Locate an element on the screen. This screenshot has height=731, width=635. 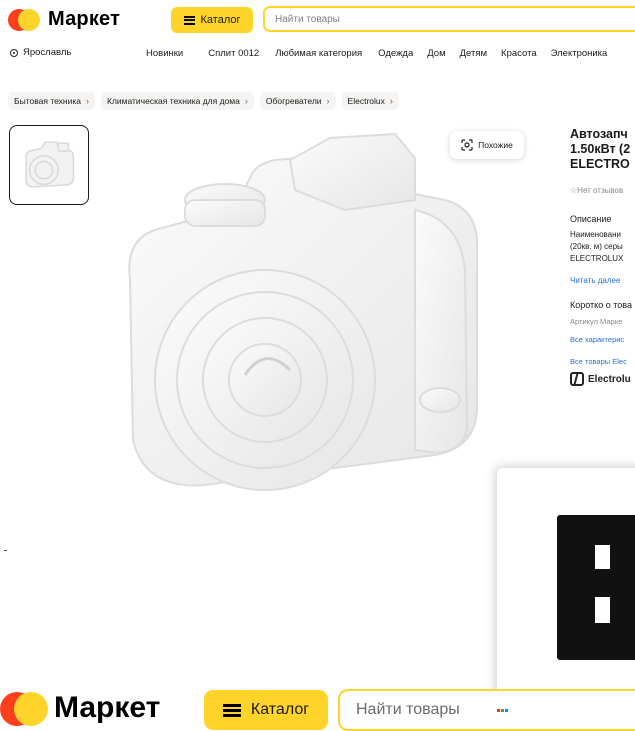
nav-link-beauty: Красота is located at coordinates (519, 53).